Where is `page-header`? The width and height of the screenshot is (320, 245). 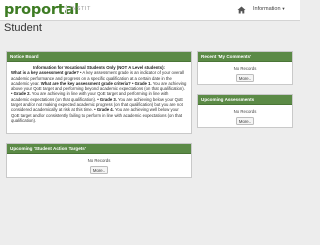 page-header is located at coordinates (150, 30).